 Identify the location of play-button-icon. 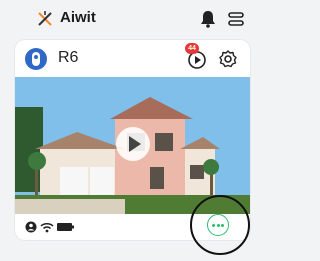
(133, 144).